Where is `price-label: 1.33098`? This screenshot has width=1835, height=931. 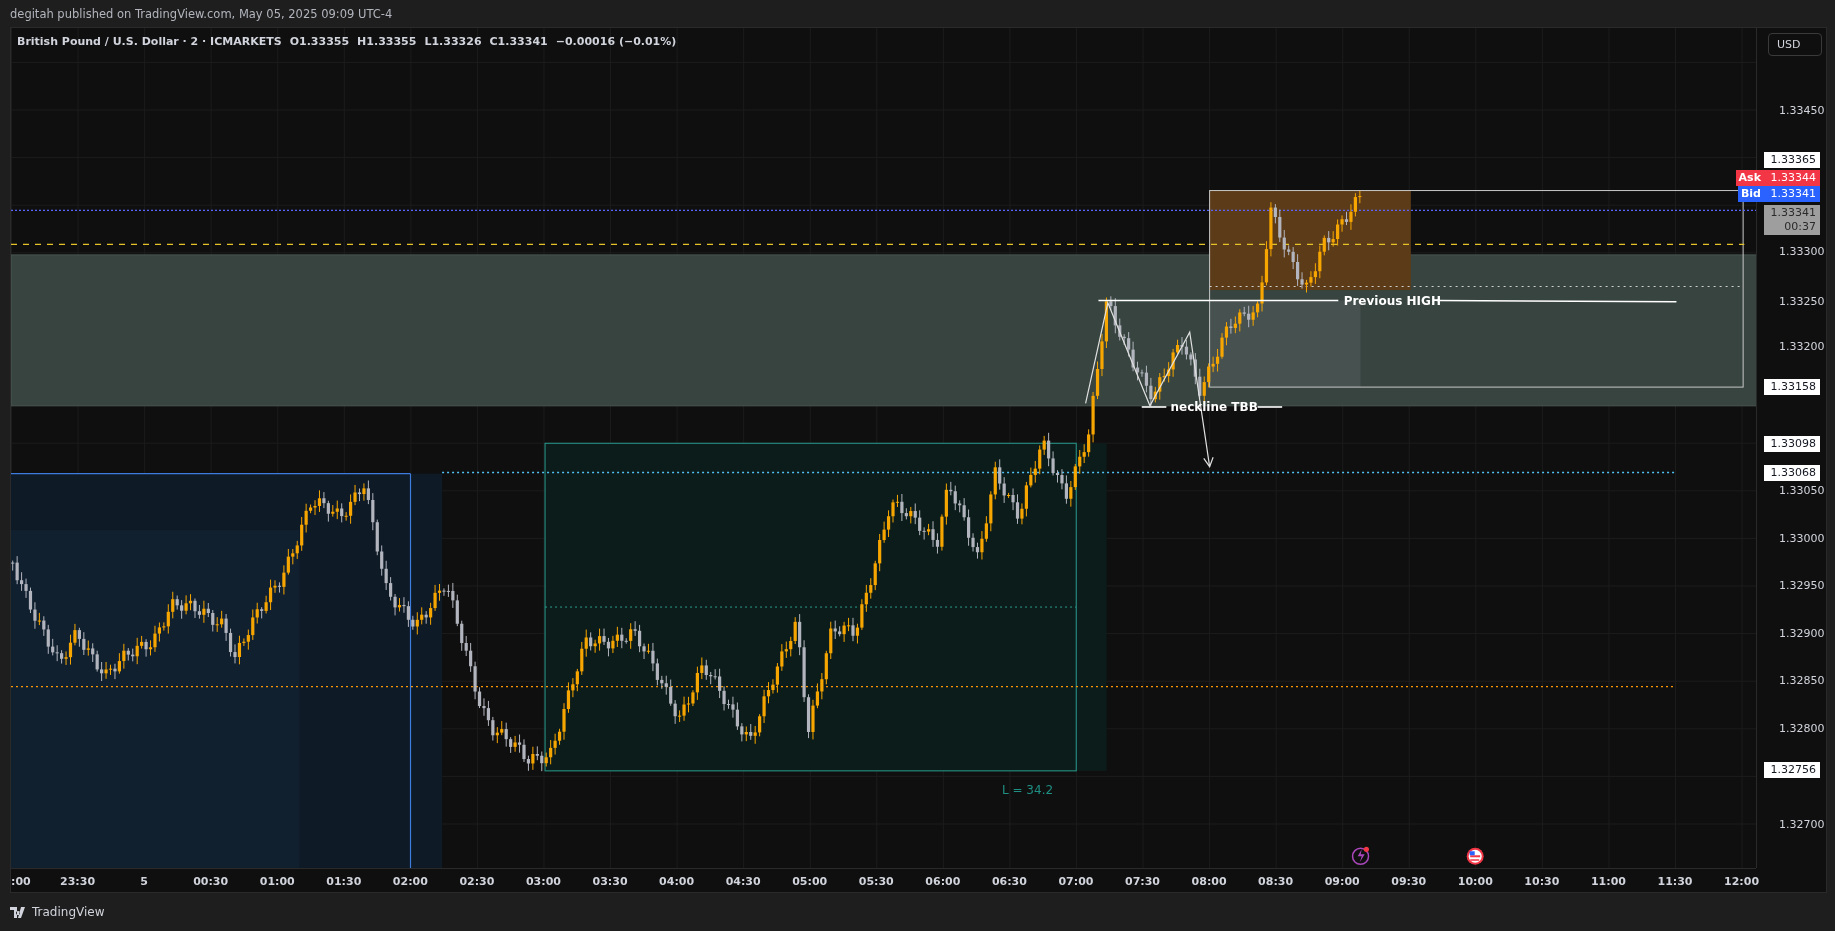 price-label: 1.33098 is located at coordinates (1792, 444).